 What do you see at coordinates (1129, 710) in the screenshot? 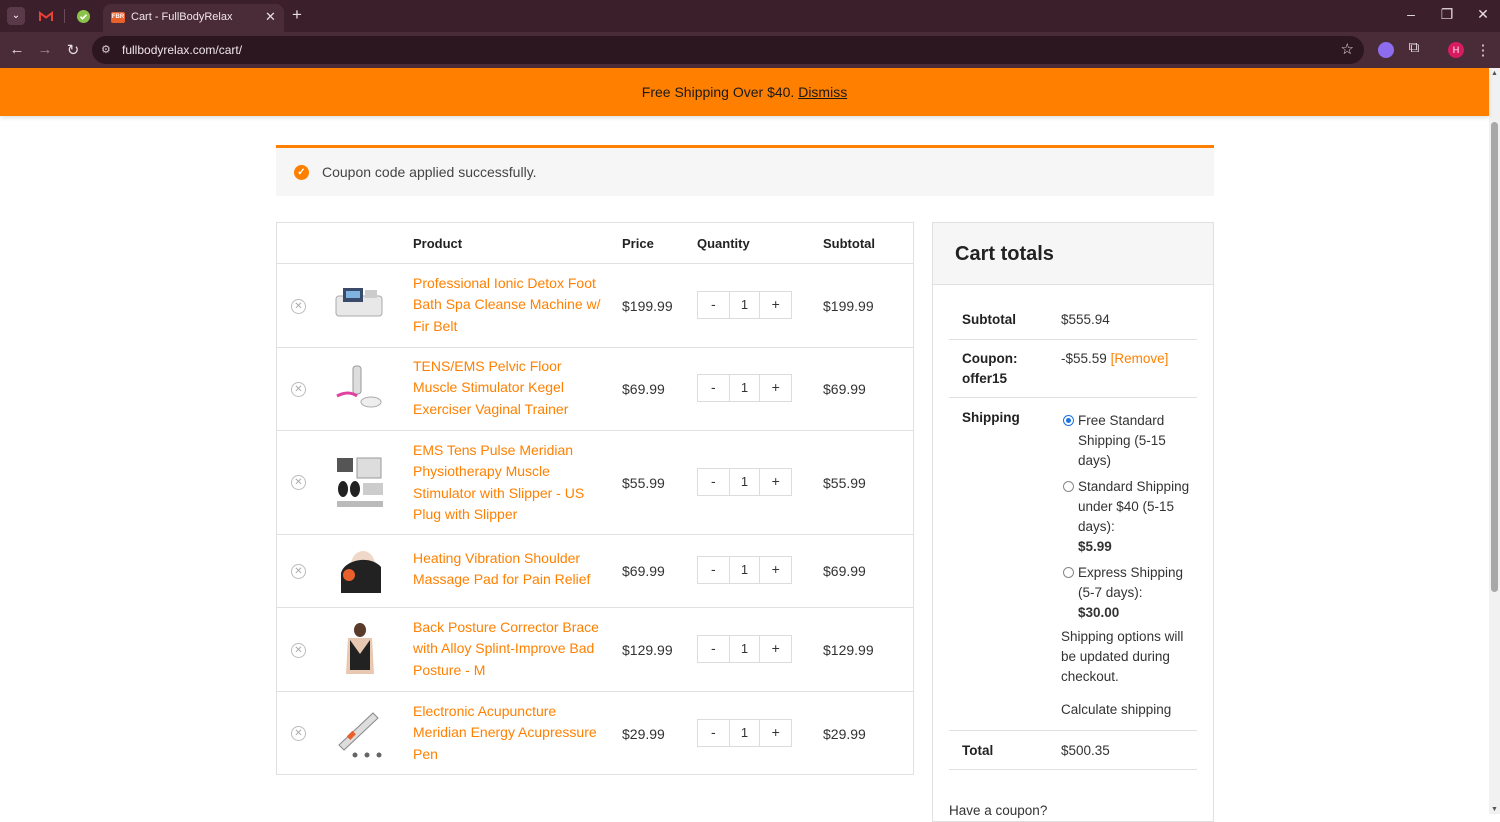
I see `calculate-shipping-link: Calculate shipping` at bounding box center [1129, 710].